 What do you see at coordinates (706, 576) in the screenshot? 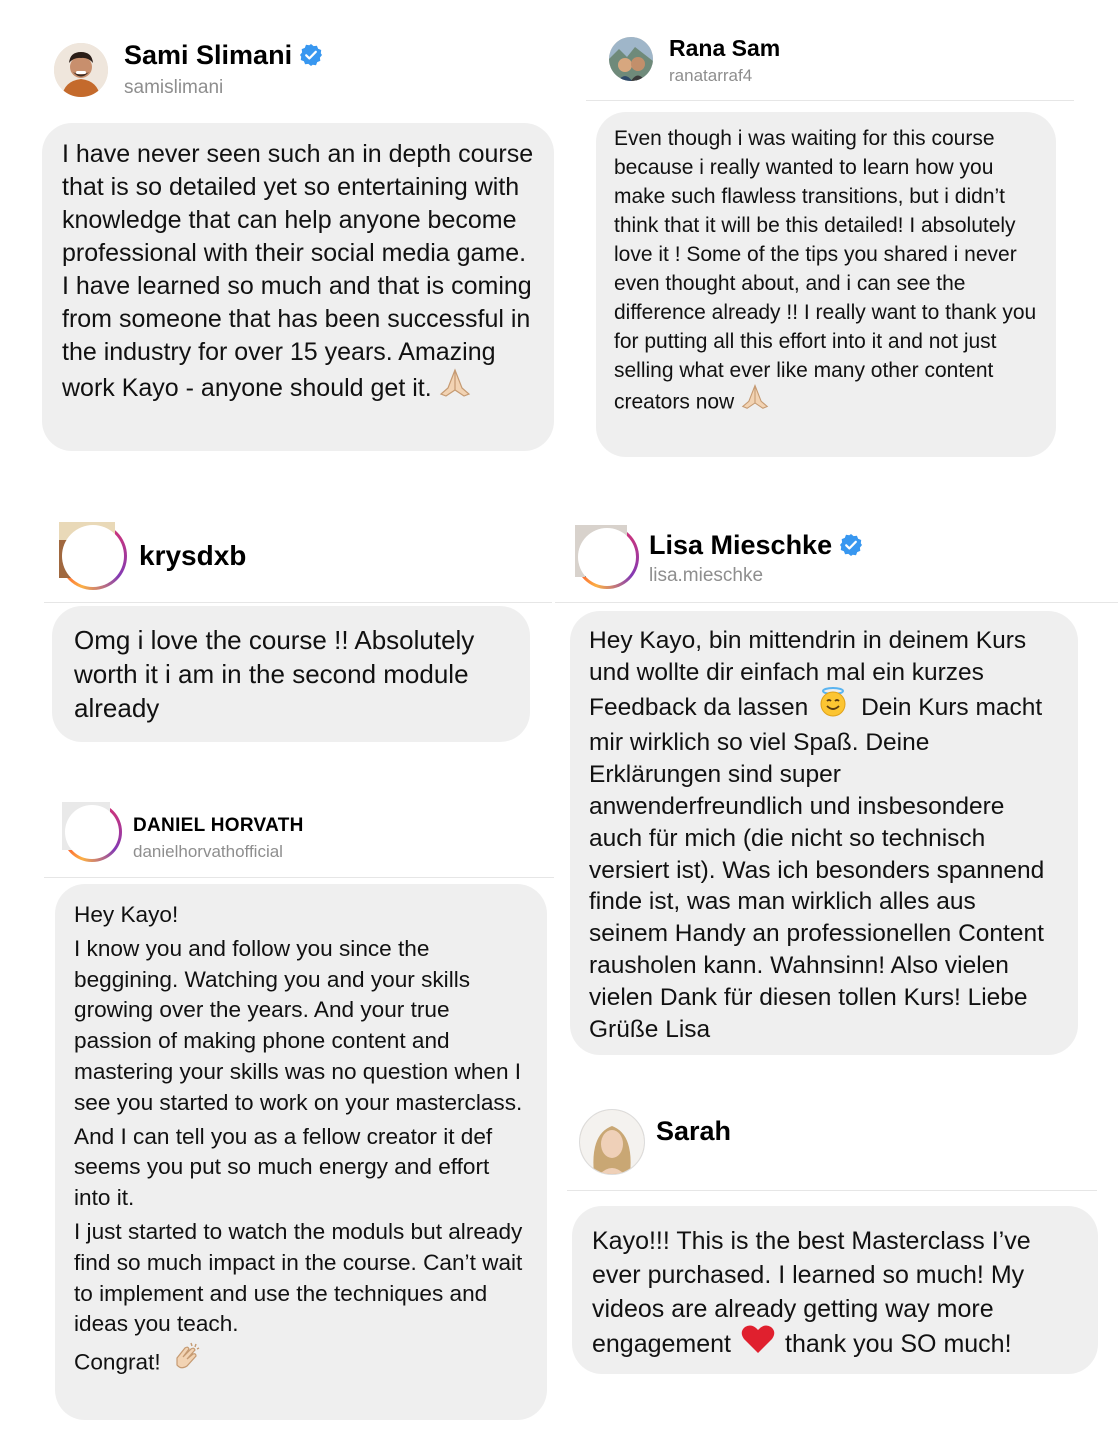
I see `author-handle: lisa.mieschke` at bounding box center [706, 576].